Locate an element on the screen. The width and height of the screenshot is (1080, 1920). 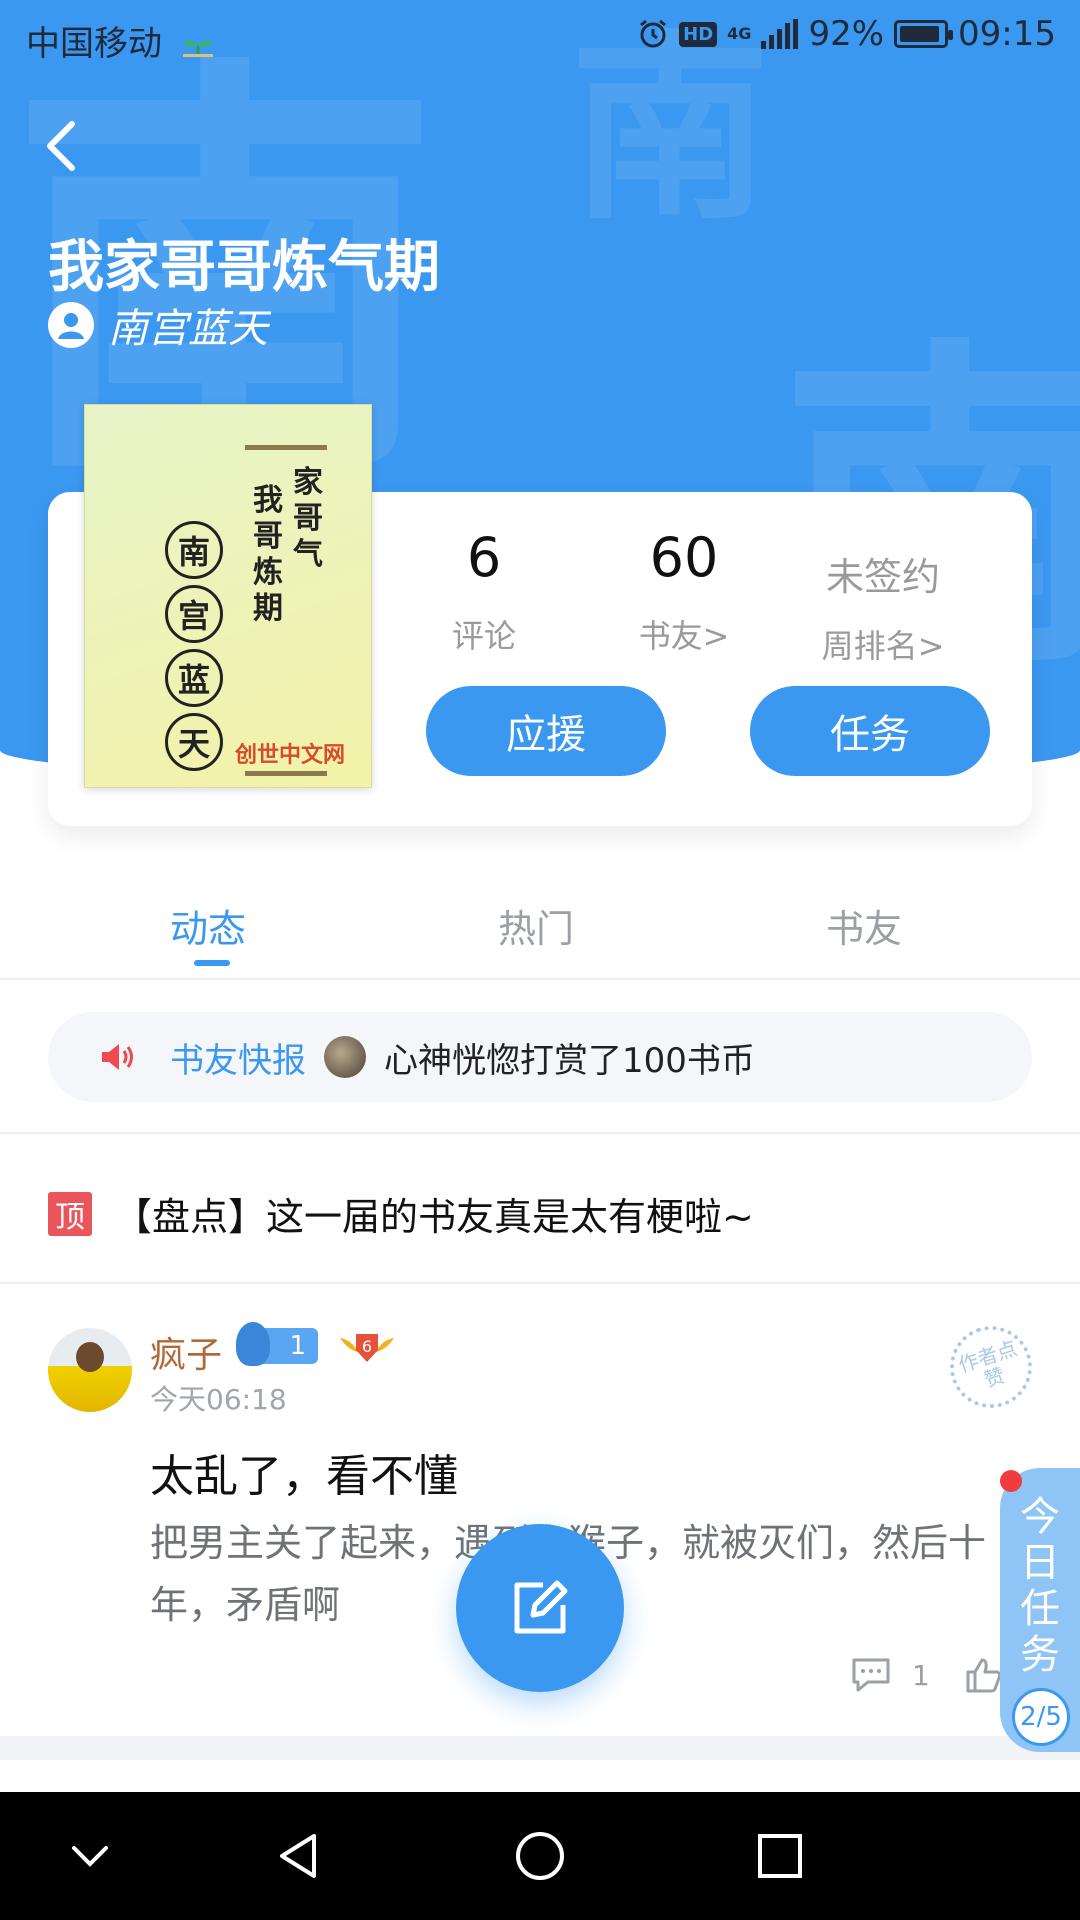
tab-bar: 动态 热门 书友 is located at coordinates (540, 930).